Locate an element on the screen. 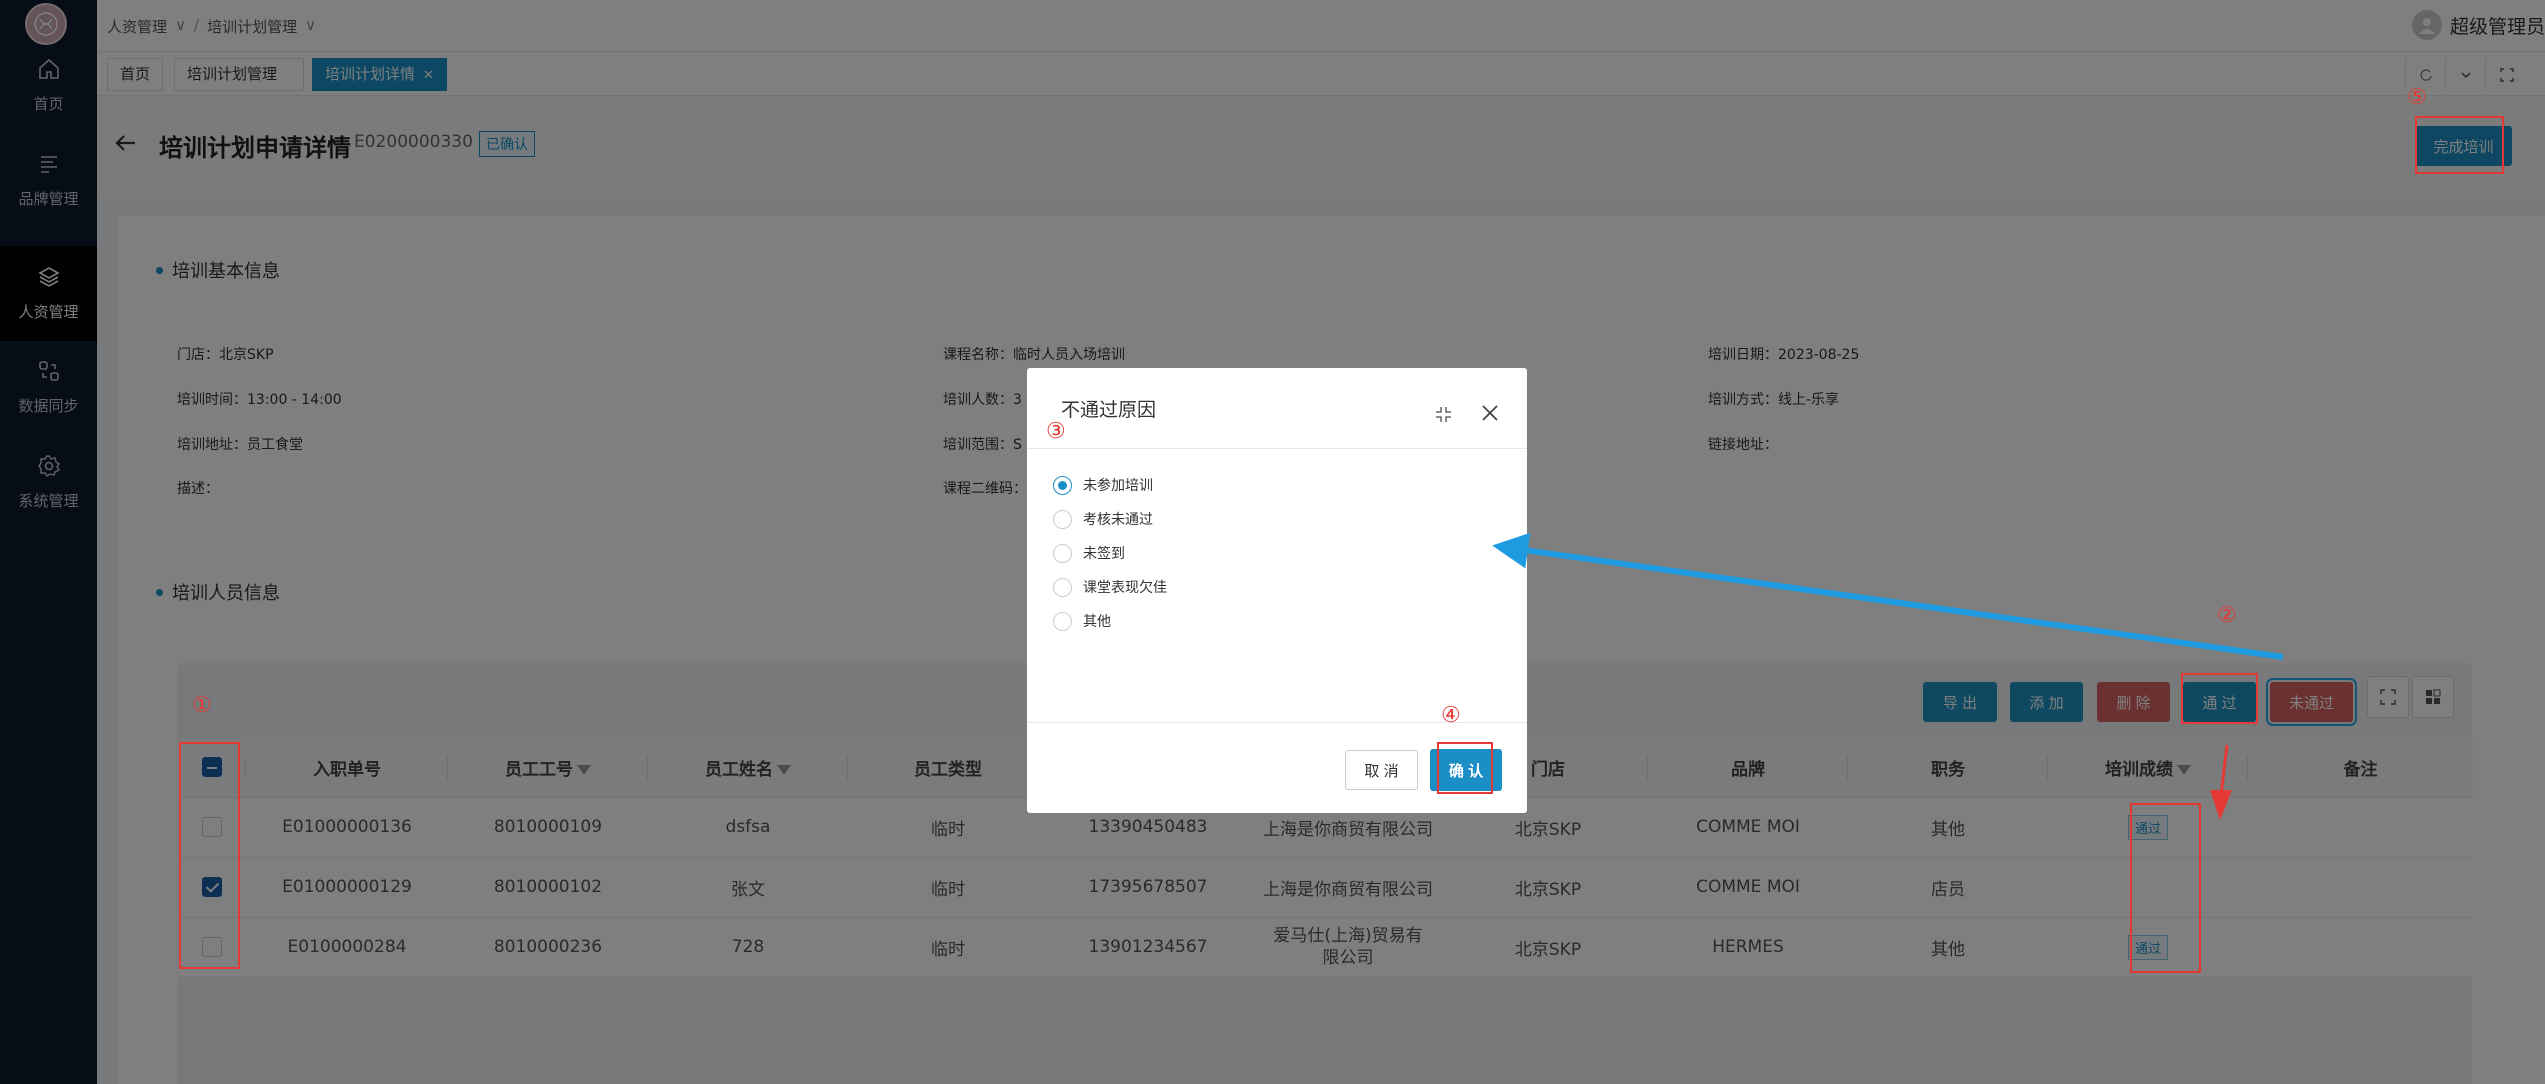 The height and width of the screenshot is (1084, 2545). cancel-button: 取 消 is located at coordinates (1381, 770).